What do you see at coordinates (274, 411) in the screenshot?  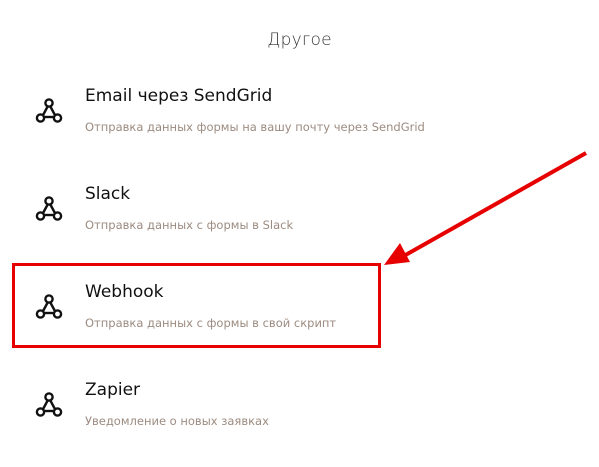 I see `integration-item-zapier: Zapier Уведомление о новых заявках` at bounding box center [274, 411].